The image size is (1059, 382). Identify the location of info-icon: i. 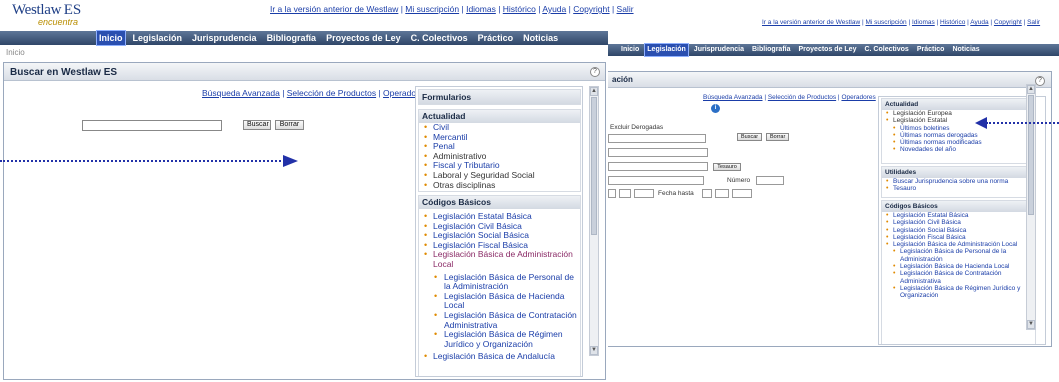
(715, 108).